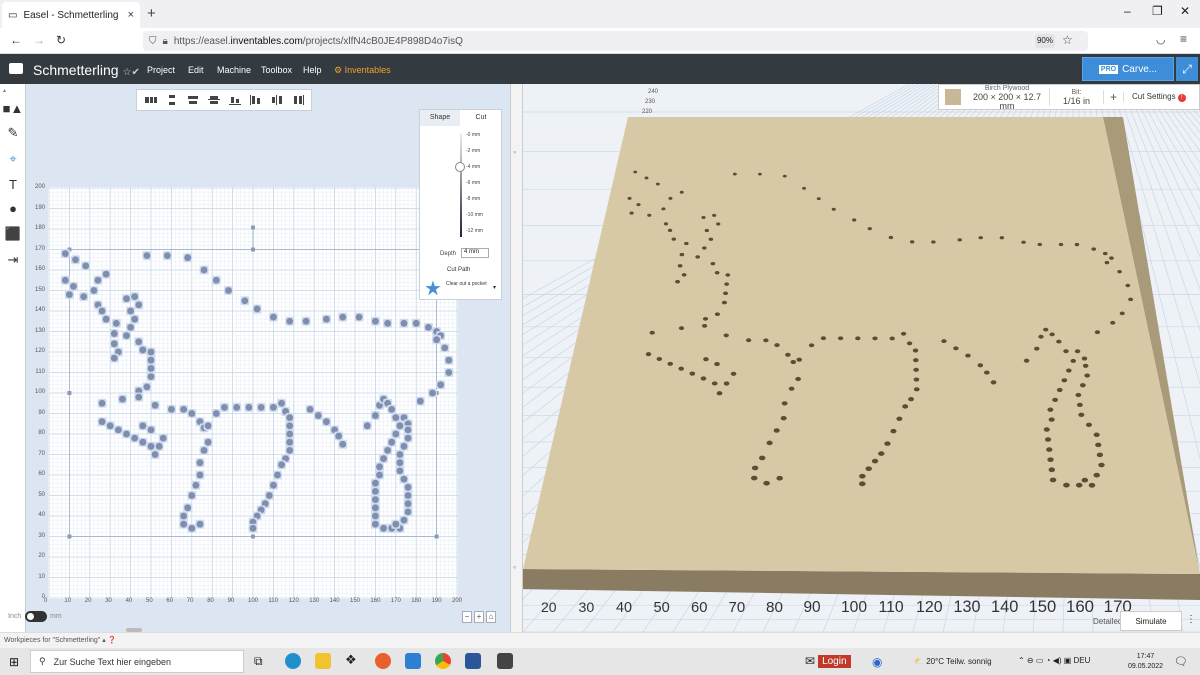 The image size is (1200, 675). Describe the element at coordinates (39, 40) in the screenshot. I see `forward-arrow-icon: →` at that location.